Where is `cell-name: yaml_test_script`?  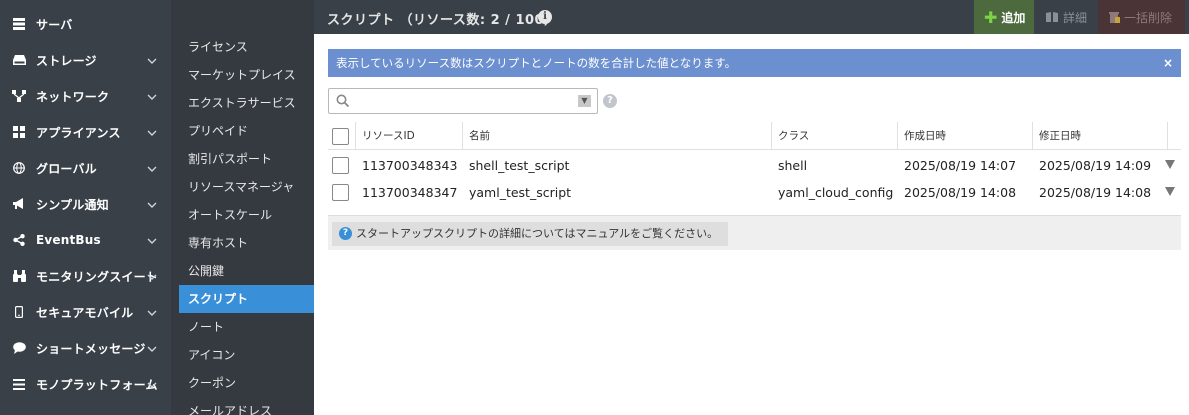
cell-name: yaml_test_script is located at coordinates (520, 192).